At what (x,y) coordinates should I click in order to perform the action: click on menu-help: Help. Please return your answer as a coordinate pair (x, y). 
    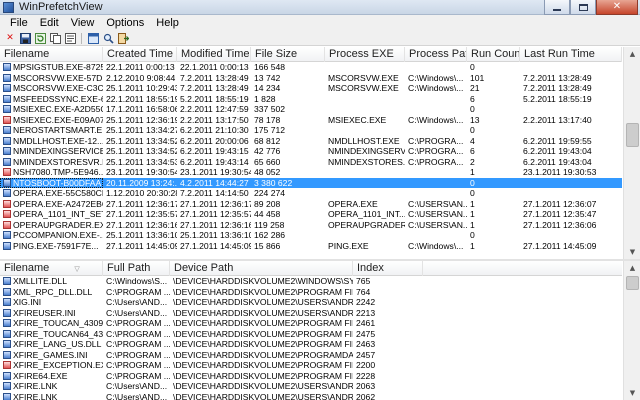
    Looking at the image, I should click on (167, 23).